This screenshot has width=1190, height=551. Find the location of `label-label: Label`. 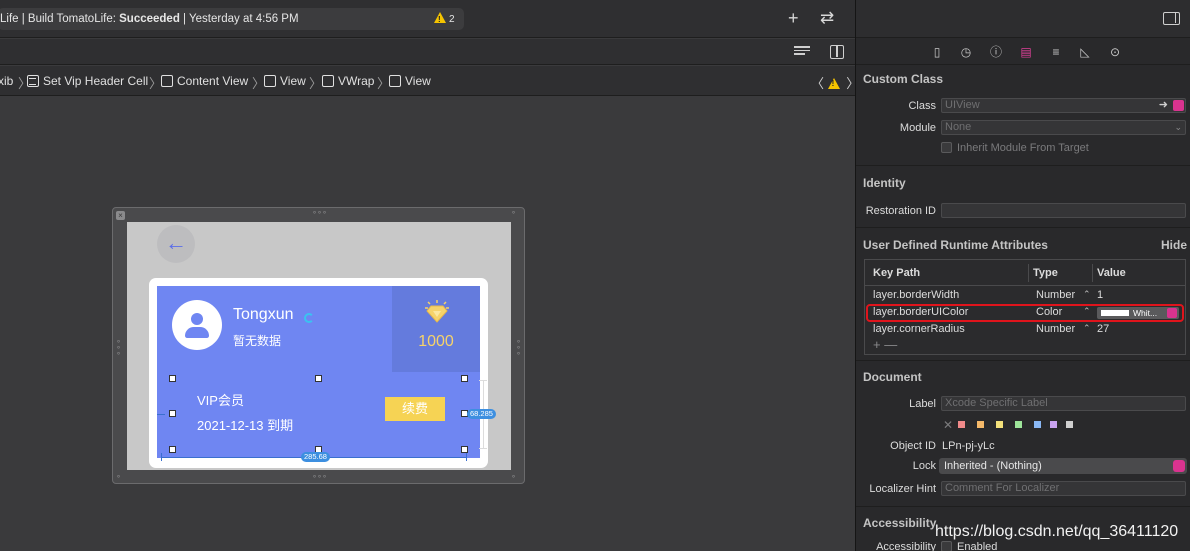

label-label: Label is located at coordinates (922, 404).